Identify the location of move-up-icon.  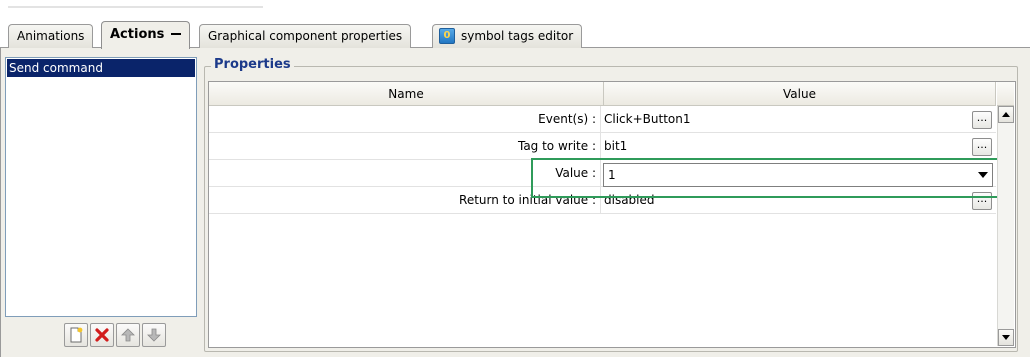
(128, 335).